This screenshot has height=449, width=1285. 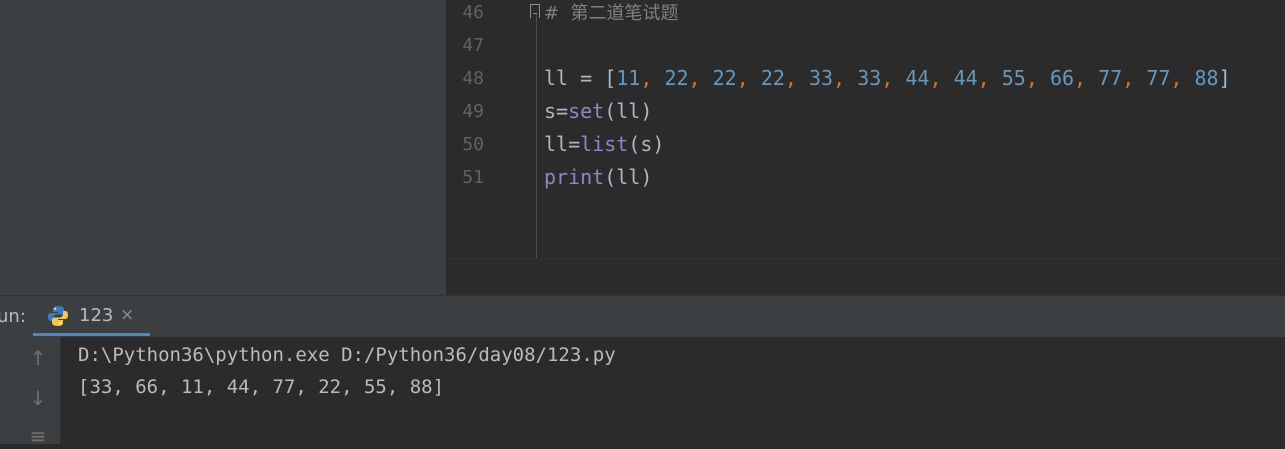 I want to click on fold-marker-icon, so click(x=535, y=11).